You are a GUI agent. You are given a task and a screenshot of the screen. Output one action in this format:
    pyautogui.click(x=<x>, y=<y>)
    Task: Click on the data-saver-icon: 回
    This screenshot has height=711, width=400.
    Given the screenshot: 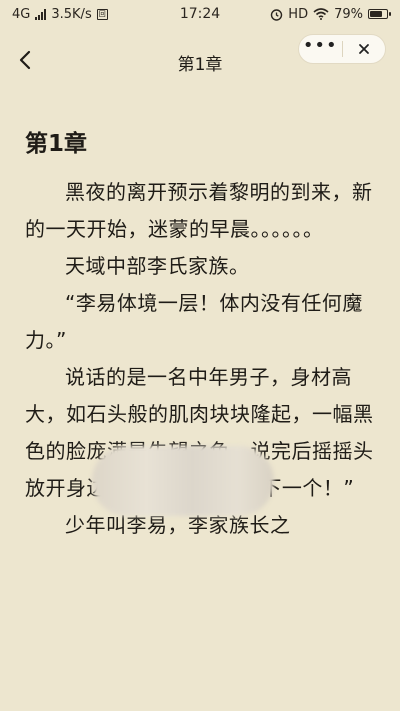 What is the action you would take?
    pyautogui.click(x=102, y=14)
    